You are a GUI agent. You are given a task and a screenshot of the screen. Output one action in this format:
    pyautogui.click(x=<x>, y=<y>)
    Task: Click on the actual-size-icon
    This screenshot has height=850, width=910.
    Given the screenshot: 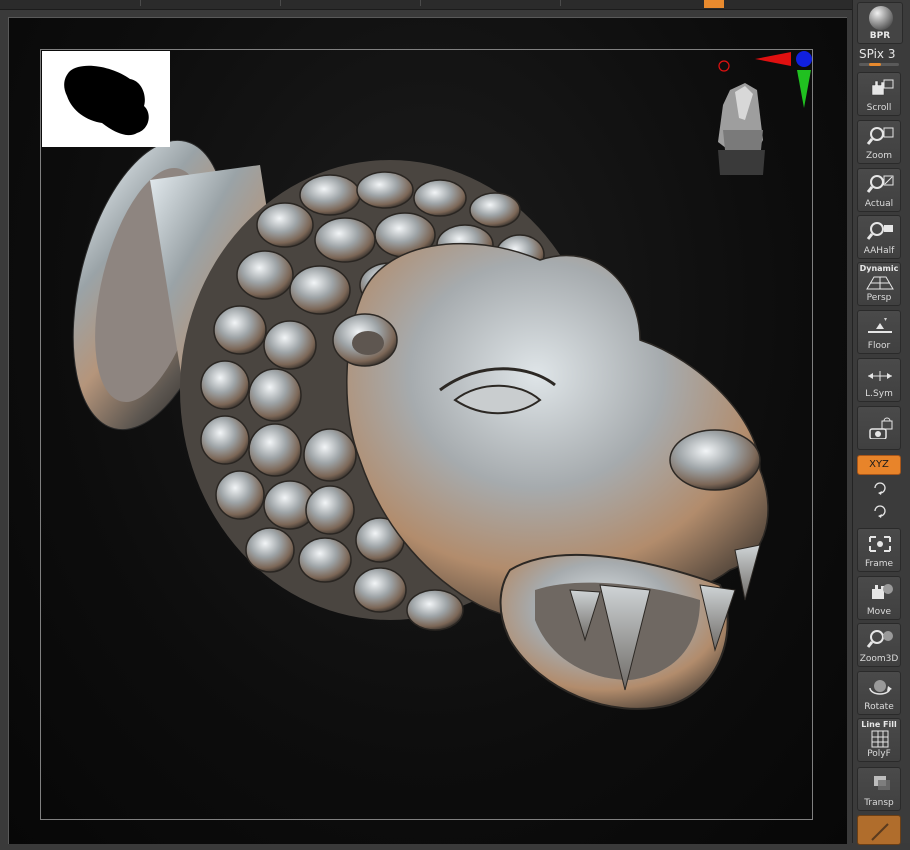 What is the action you would take?
    pyautogui.click(x=880, y=184)
    